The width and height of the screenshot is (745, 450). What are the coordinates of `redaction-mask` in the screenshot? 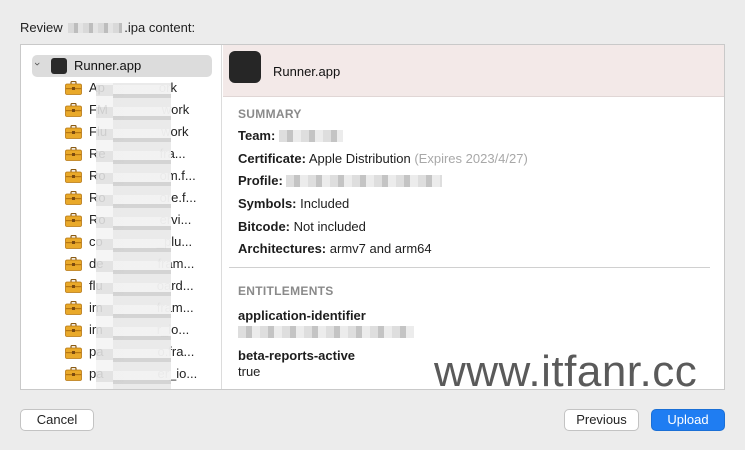 It's located at (142, 236).